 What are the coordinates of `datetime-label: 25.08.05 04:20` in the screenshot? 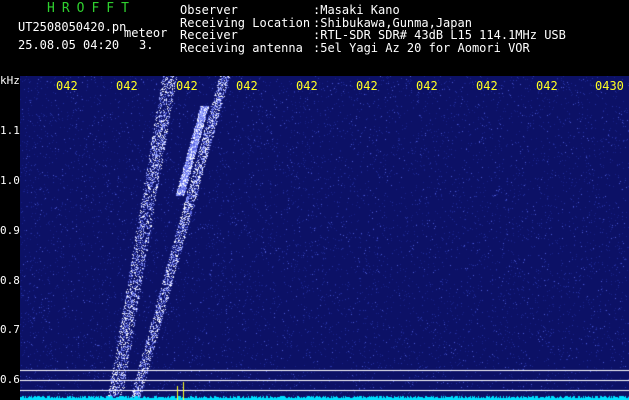 It's located at (69, 45).